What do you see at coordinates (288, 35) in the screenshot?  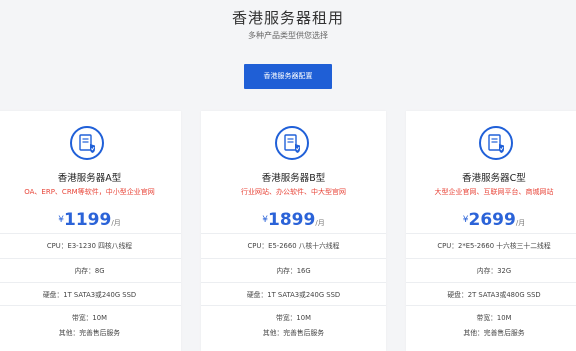 I see `page-subtitle: 多种产品类型供您选择` at bounding box center [288, 35].